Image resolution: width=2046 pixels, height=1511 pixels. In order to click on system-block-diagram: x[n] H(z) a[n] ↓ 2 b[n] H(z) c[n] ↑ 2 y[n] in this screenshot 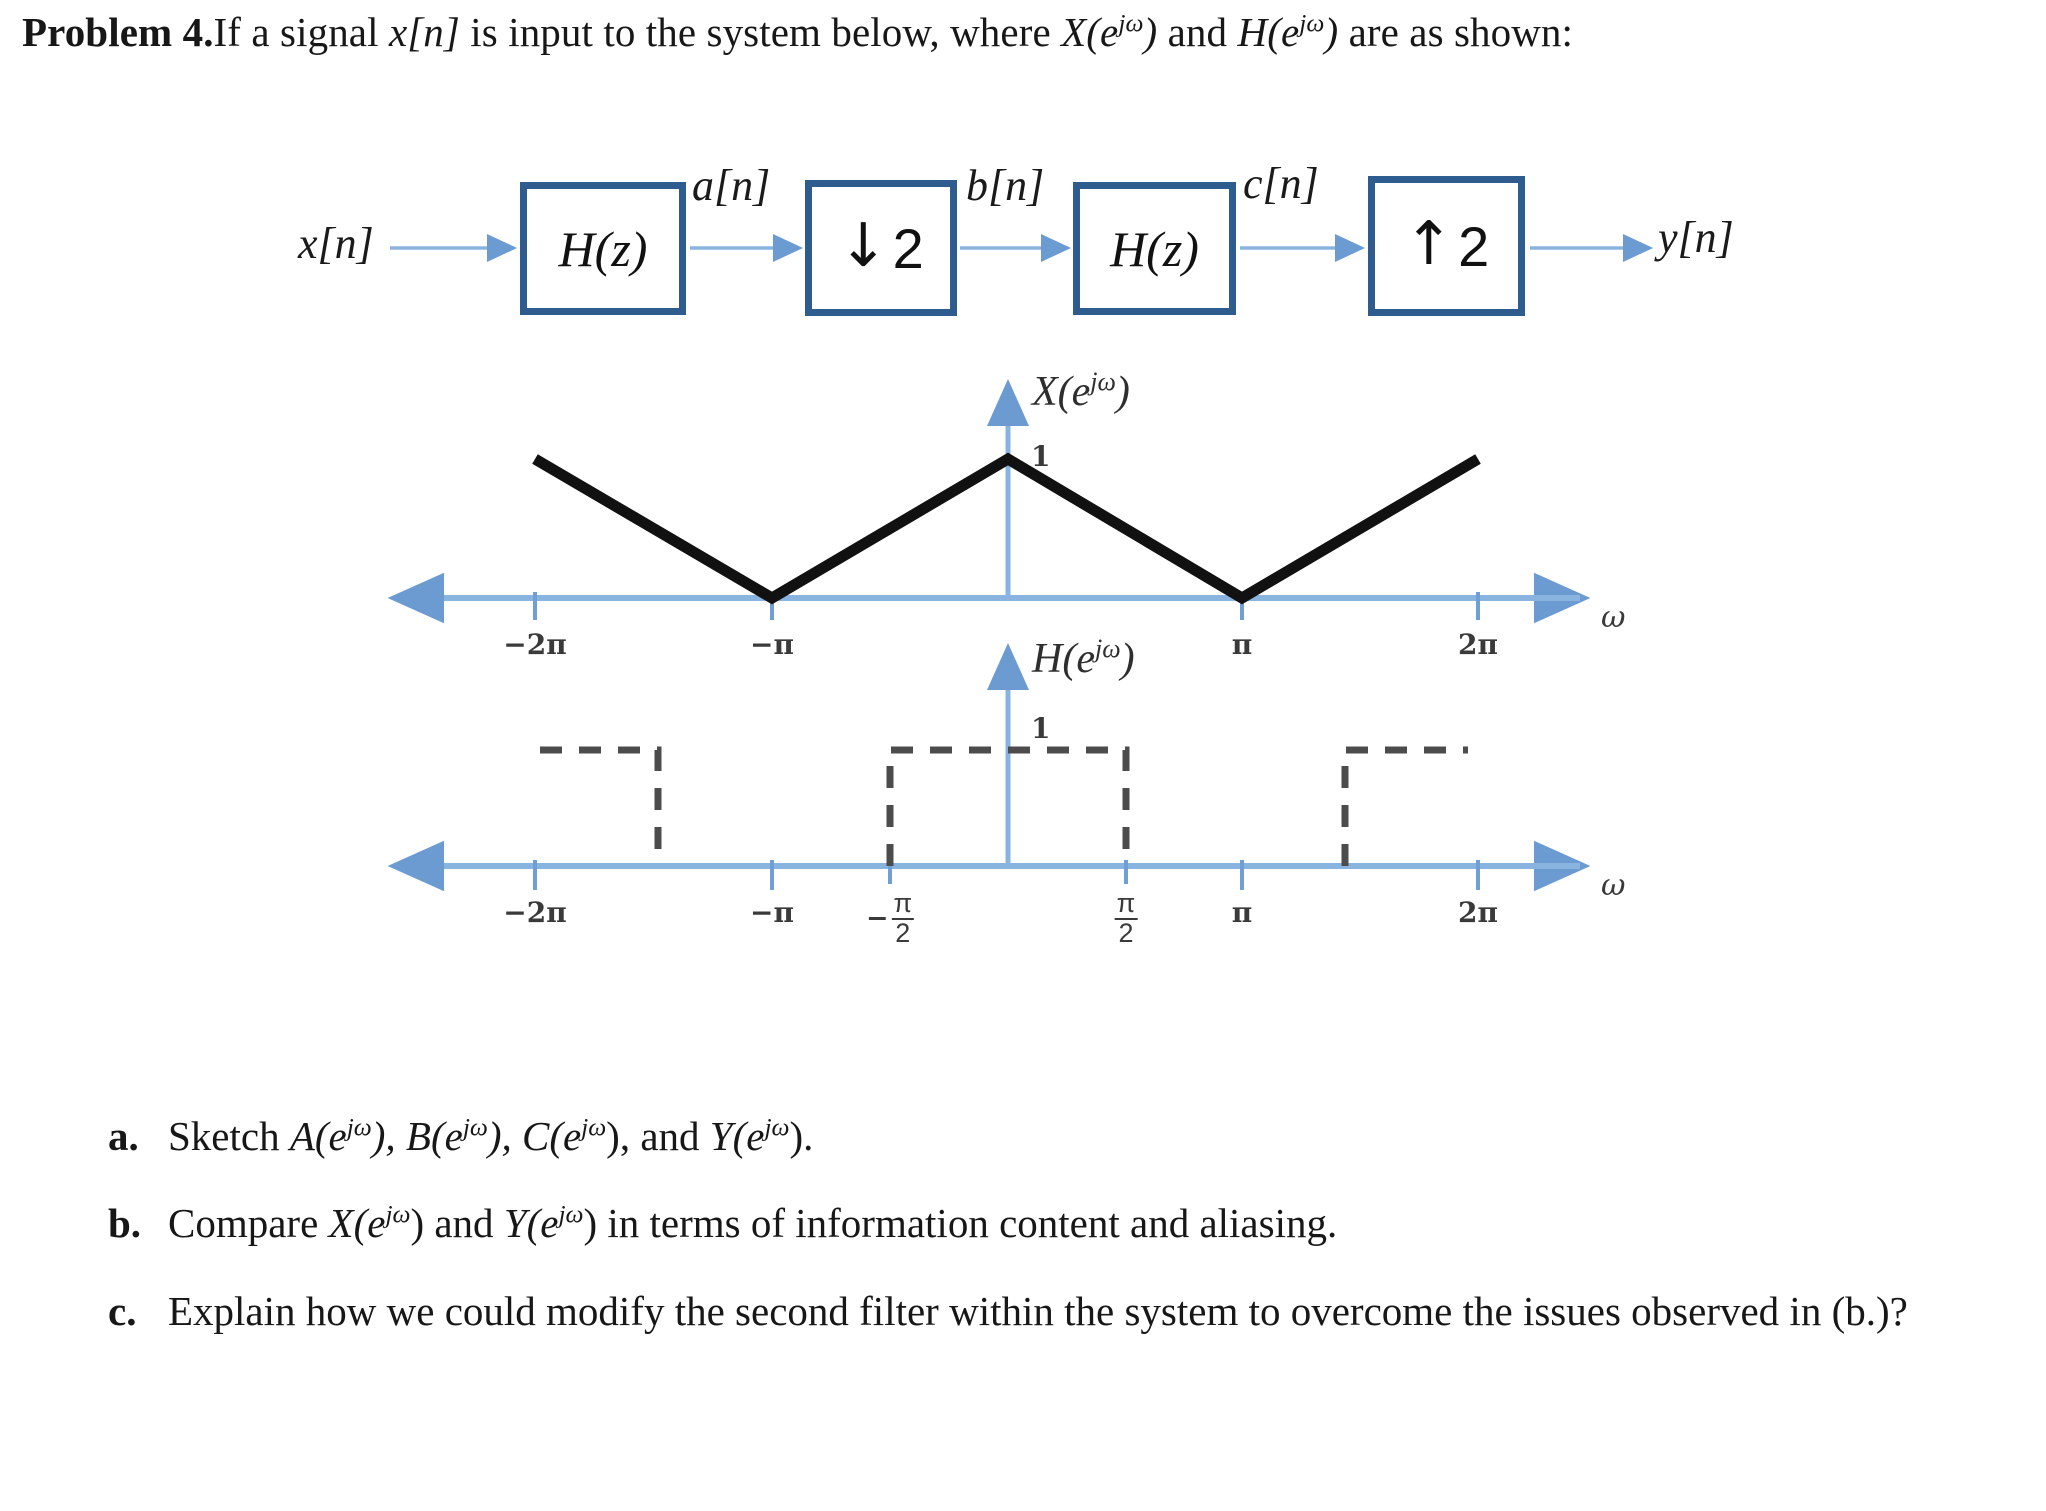, I will do `click(1023, 250)`.